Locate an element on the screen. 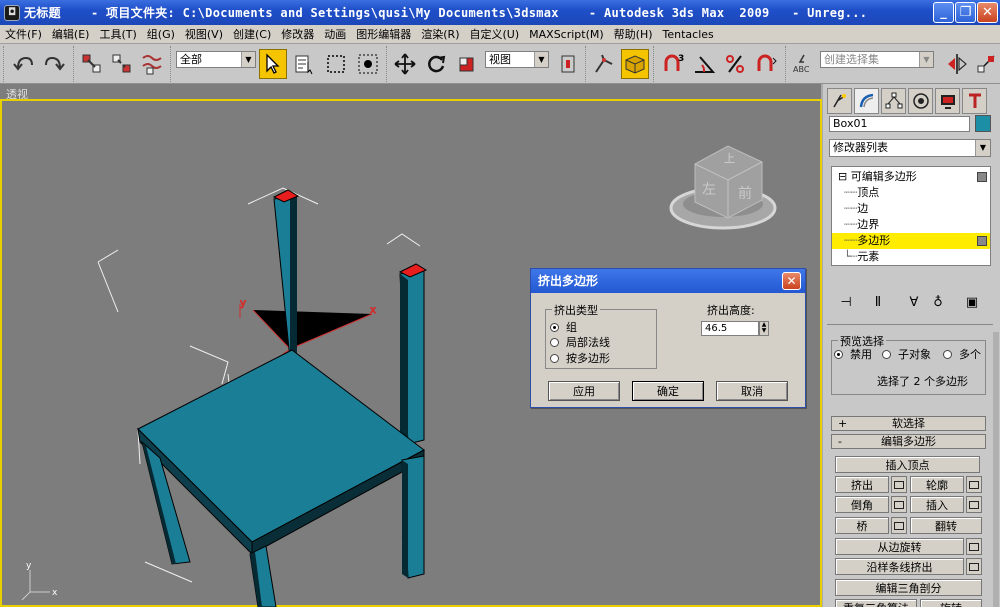  redo-icon is located at coordinates (54, 64).